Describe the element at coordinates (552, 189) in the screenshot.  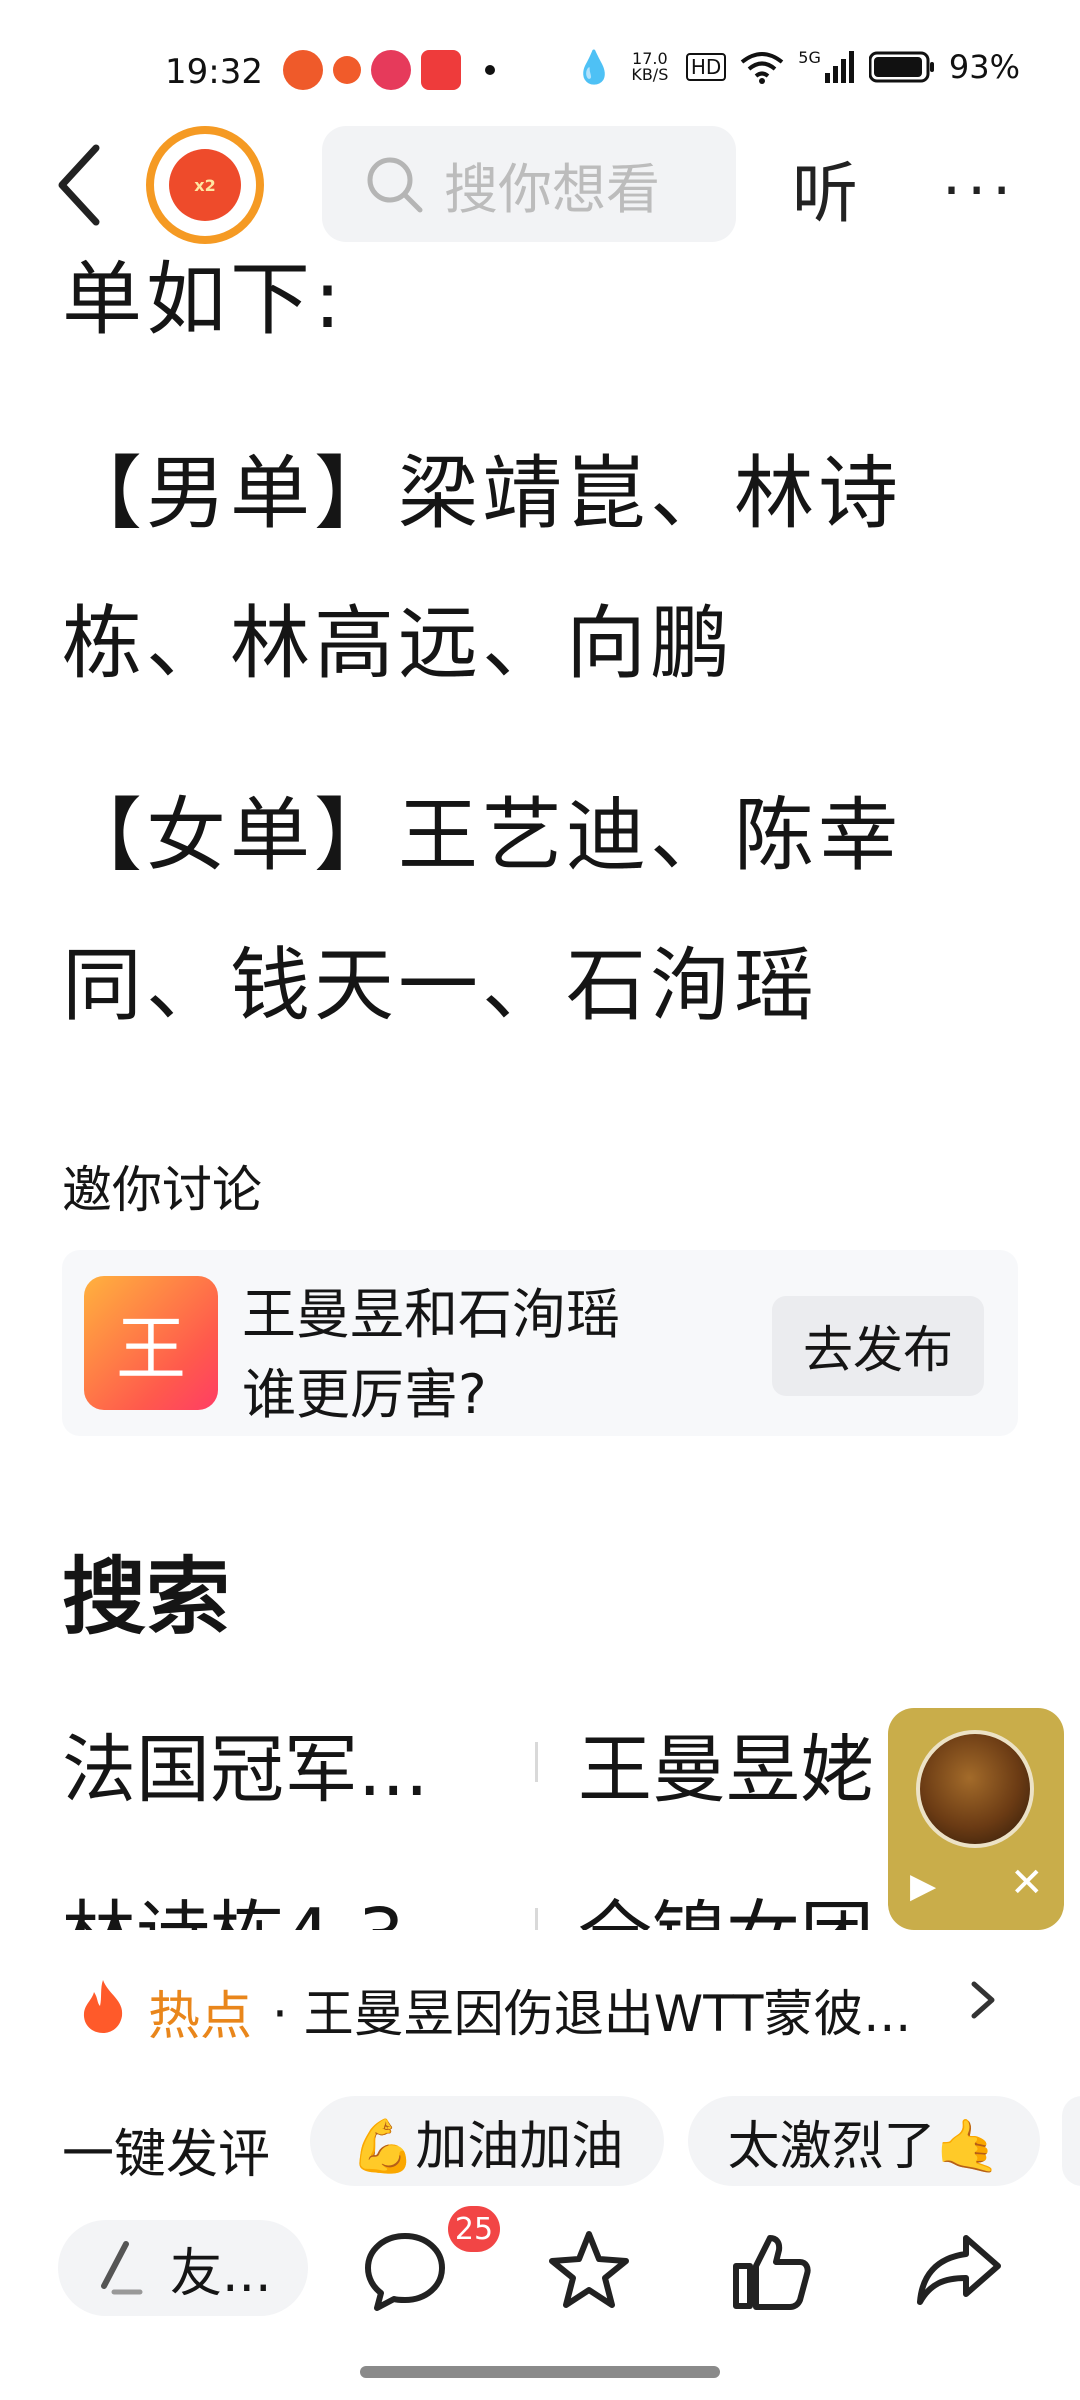
I see `search-placeholder: 搜你想看` at that location.